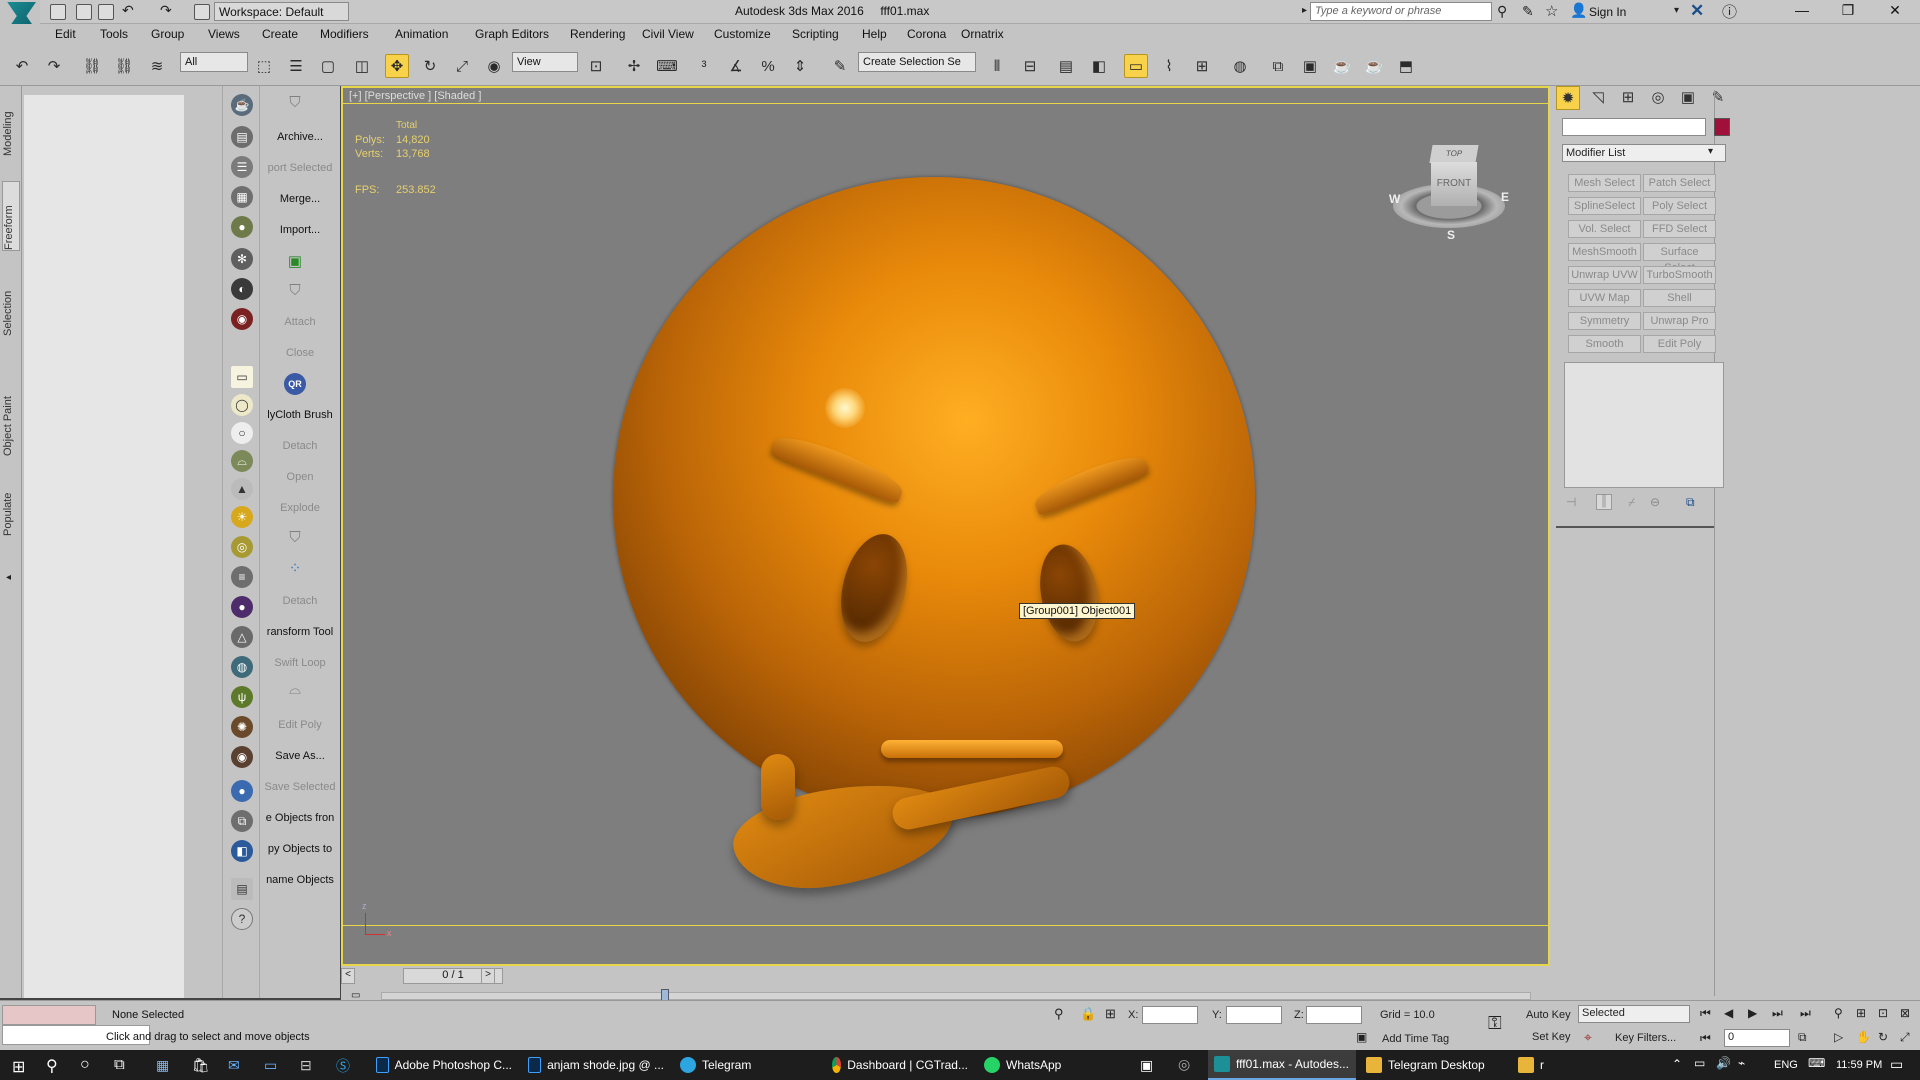 The image size is (1920, 1080). I want to click on open-file-icon, so click(84, 12).